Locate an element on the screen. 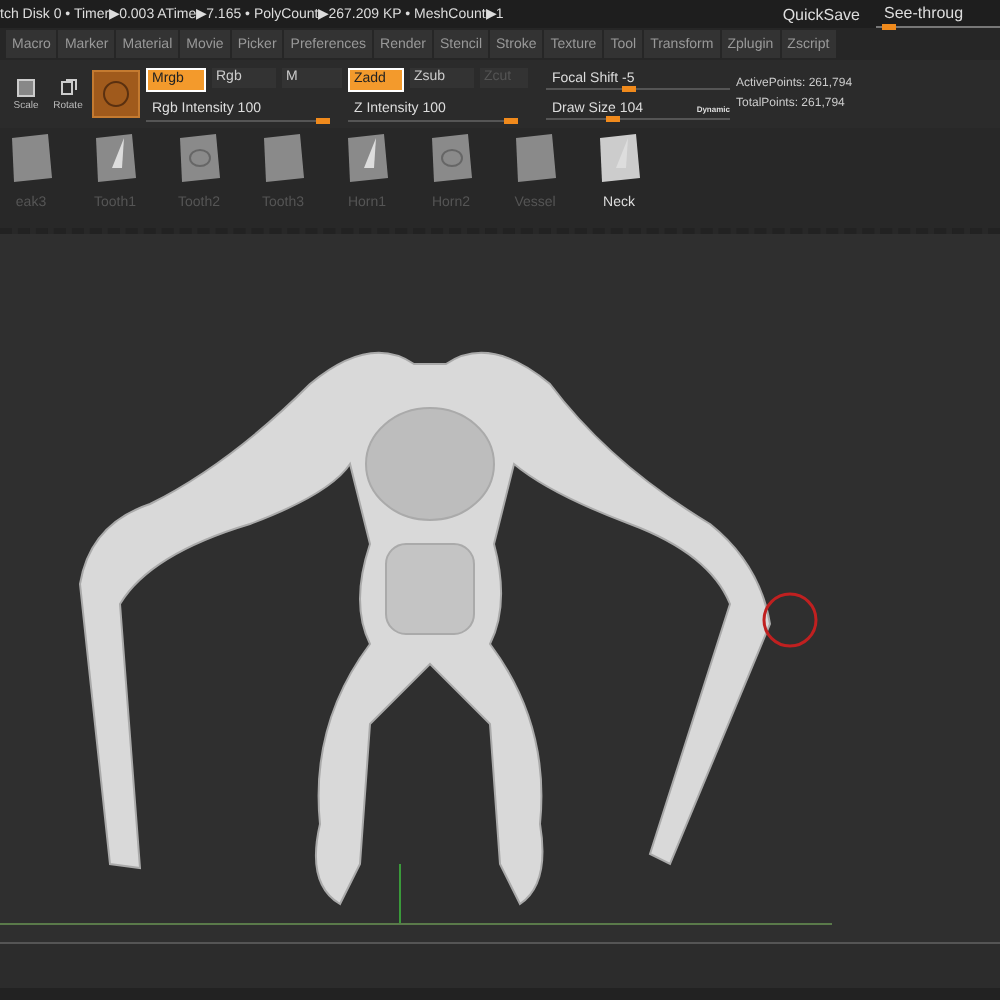 The image size is (1000, 1000). axis-line is located at coordinates (401, 894).